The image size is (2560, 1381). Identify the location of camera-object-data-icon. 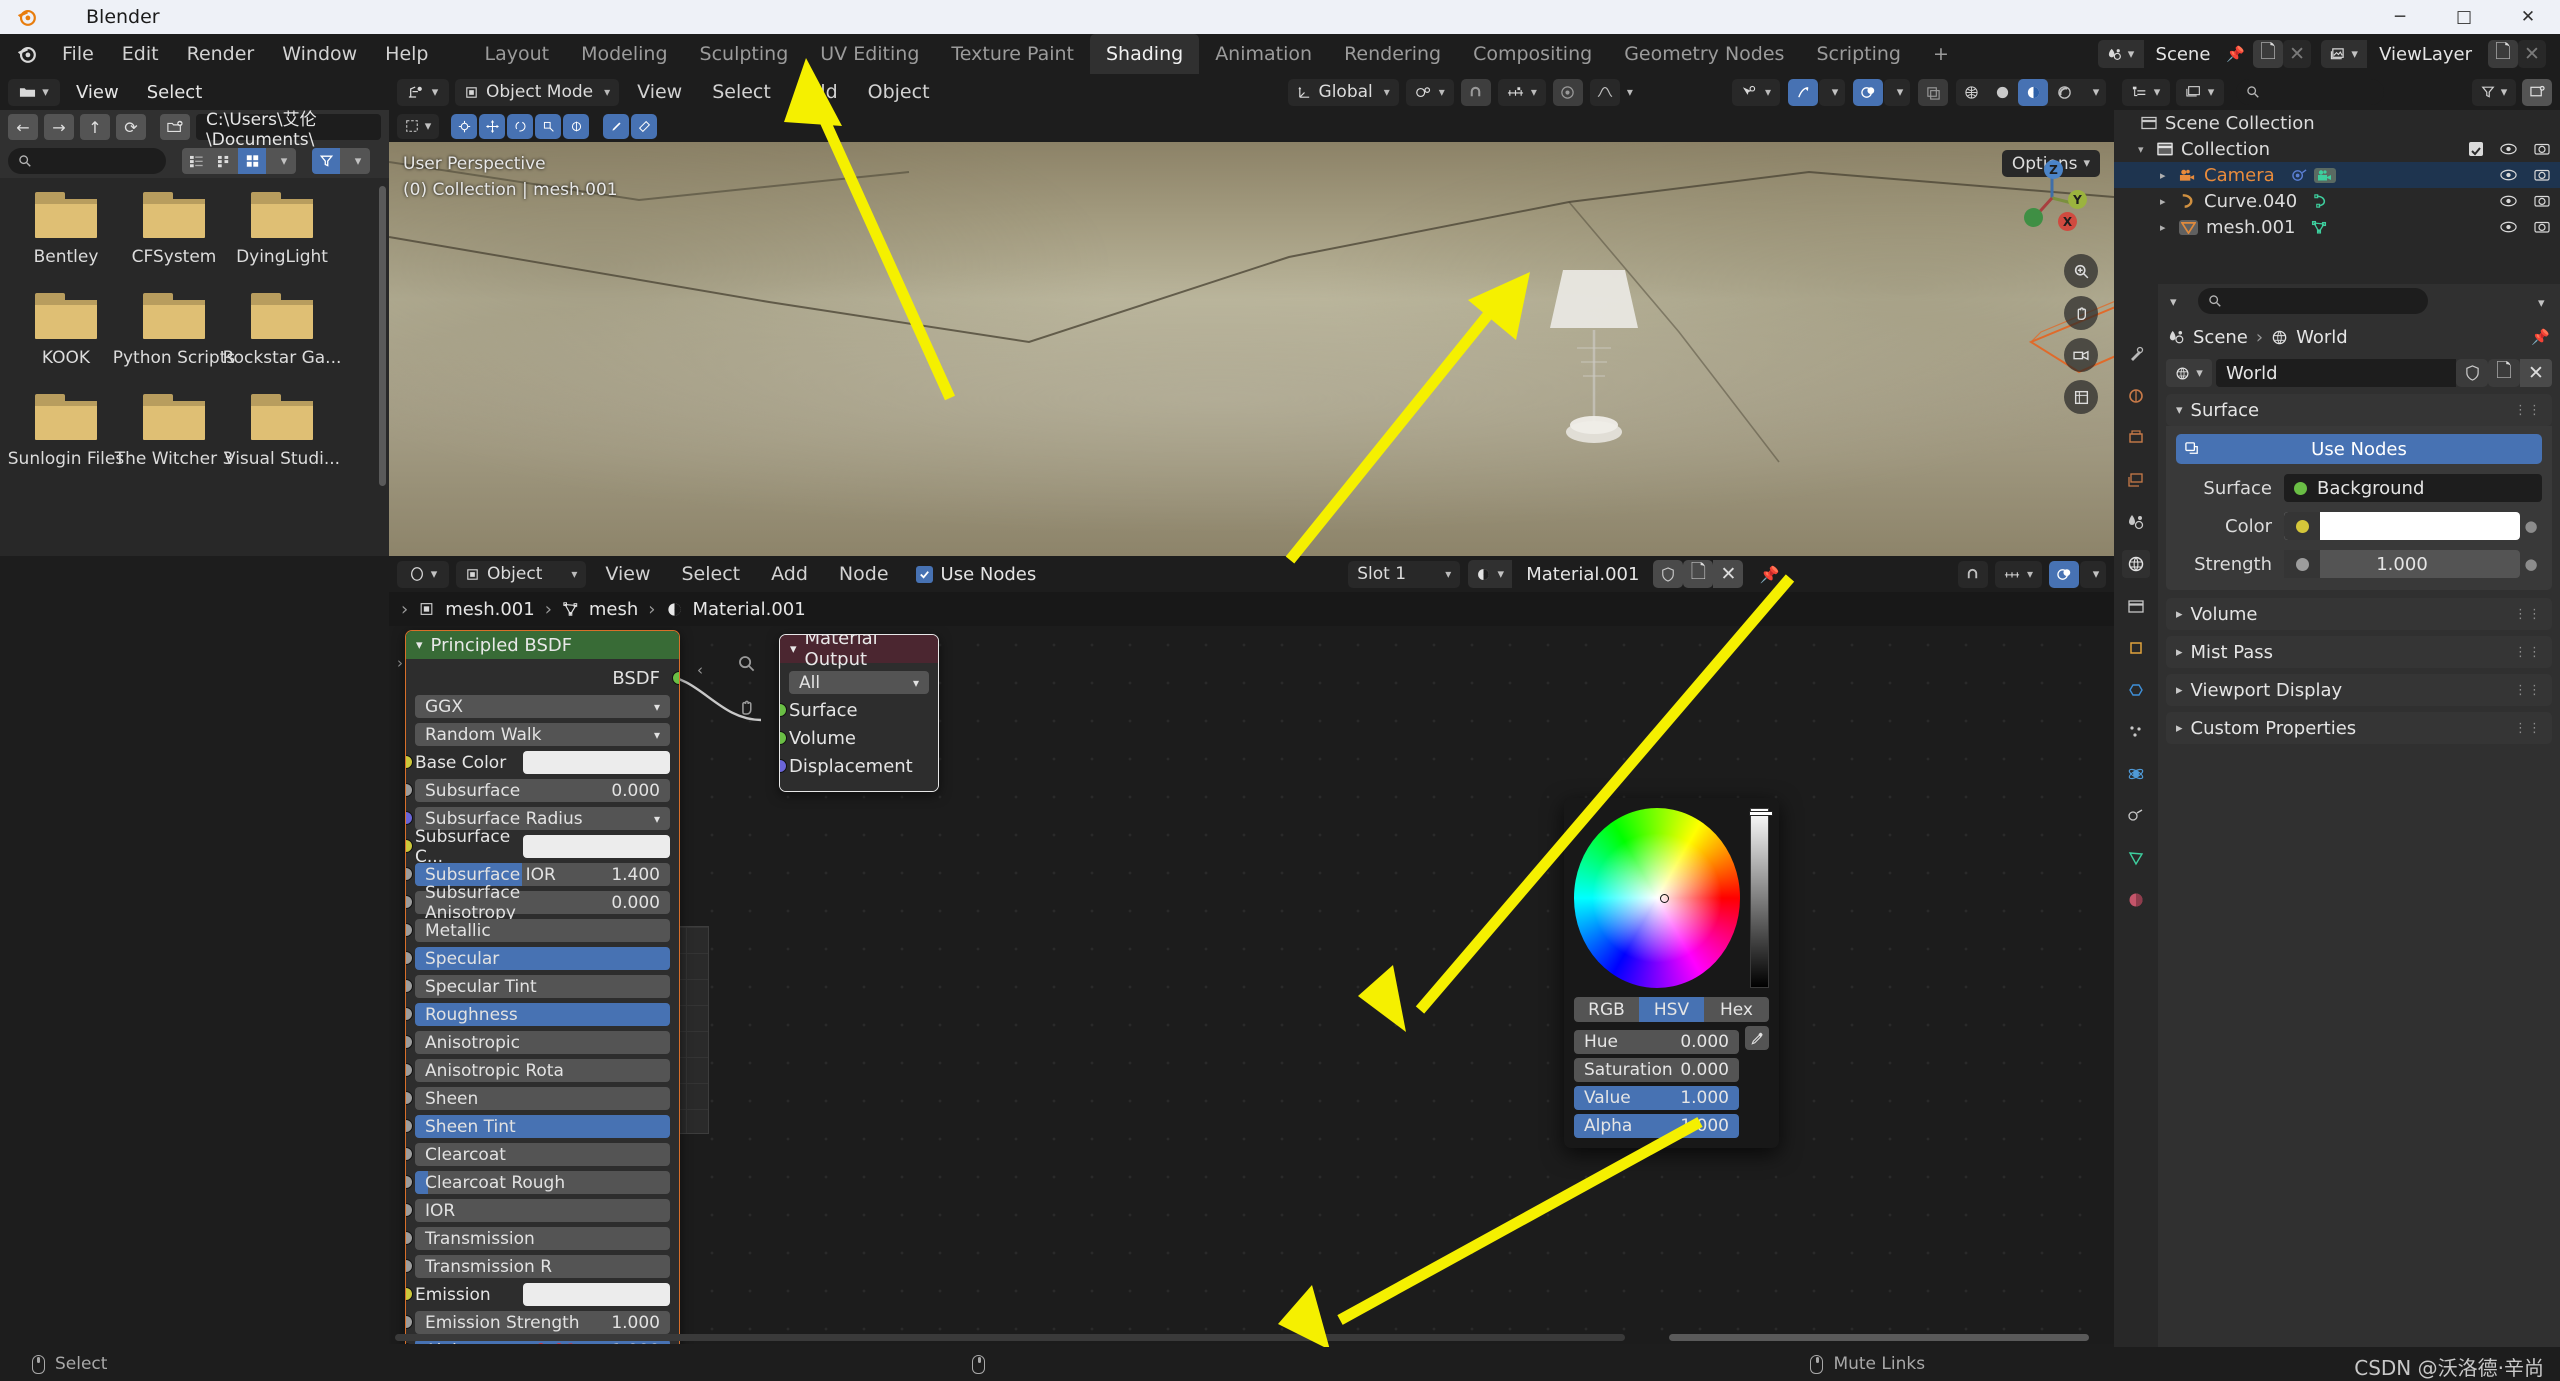
(2324, 175).